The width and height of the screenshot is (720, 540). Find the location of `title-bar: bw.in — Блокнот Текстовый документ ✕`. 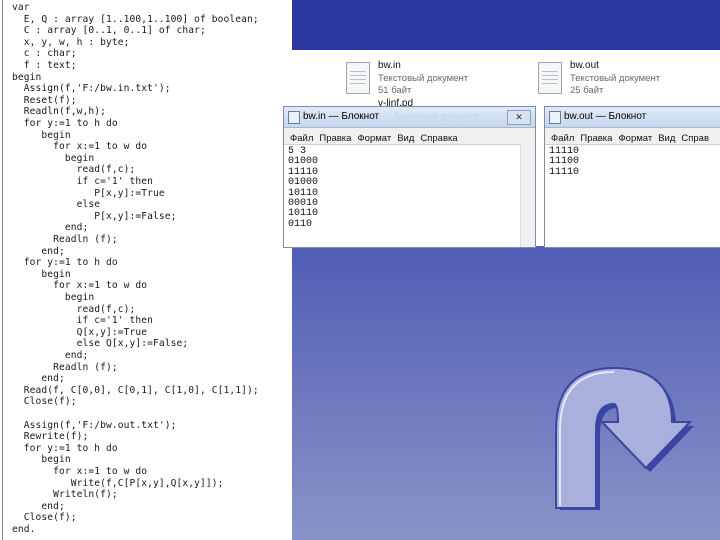

title-bar: bw.in — Блокнот Текстовый документ ✕ is located at coordinates (409, 117).